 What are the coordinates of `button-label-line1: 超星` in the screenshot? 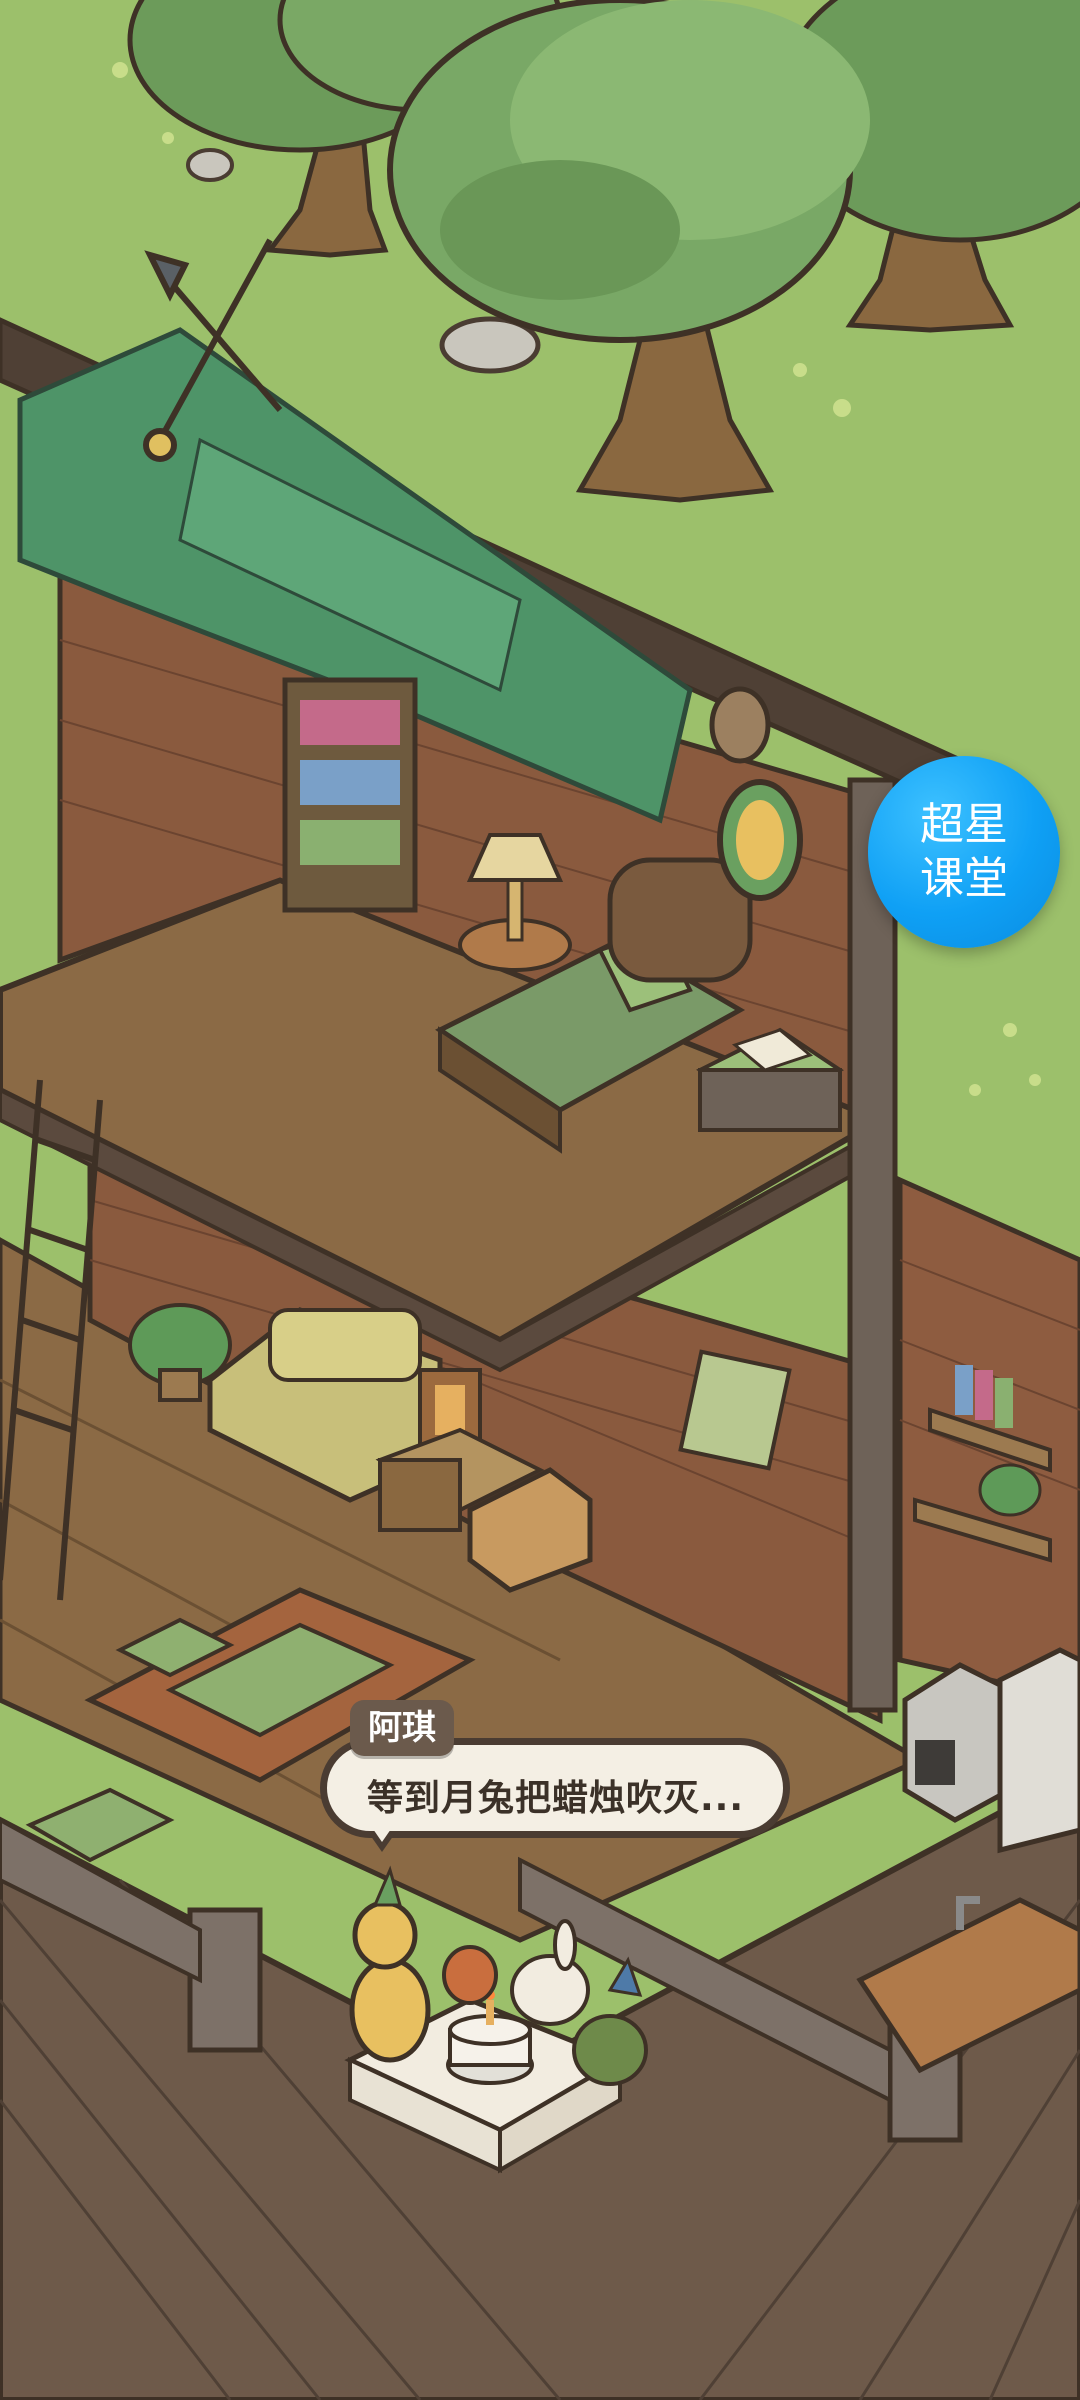 It's located at (964, 824).